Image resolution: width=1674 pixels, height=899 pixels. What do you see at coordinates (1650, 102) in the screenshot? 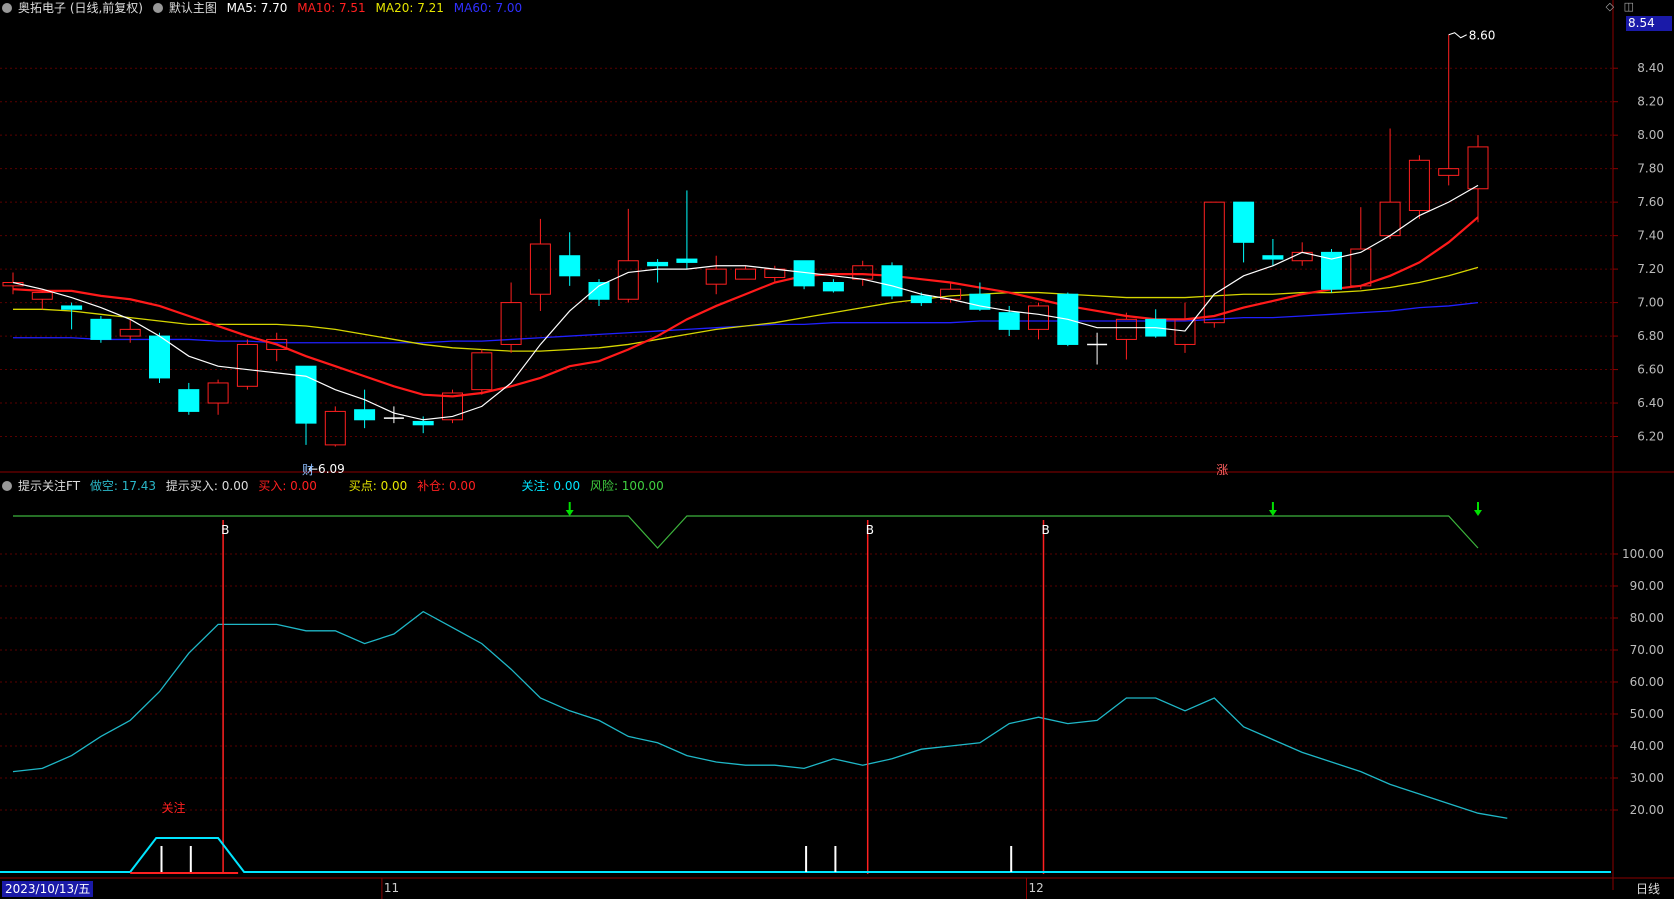
I see `price-tick-label: 8.20` at bounding box center [1650, 102].